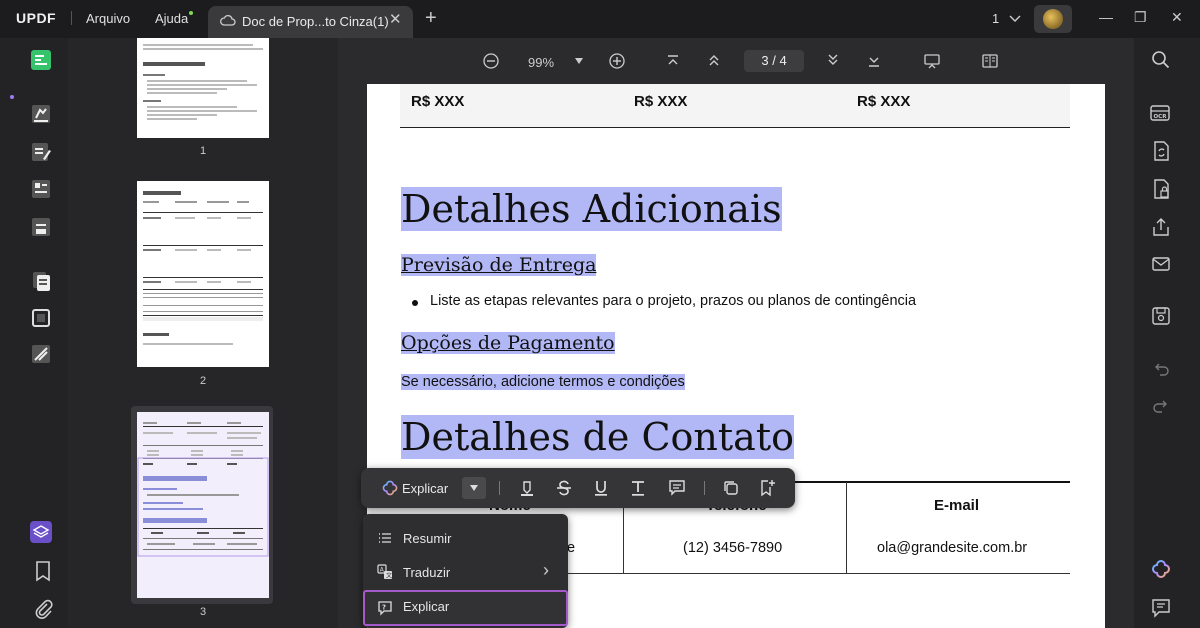  Describe the element at coordinates (36, 18) in the screenshot. I see `updf-logo: UPDF` at that location.